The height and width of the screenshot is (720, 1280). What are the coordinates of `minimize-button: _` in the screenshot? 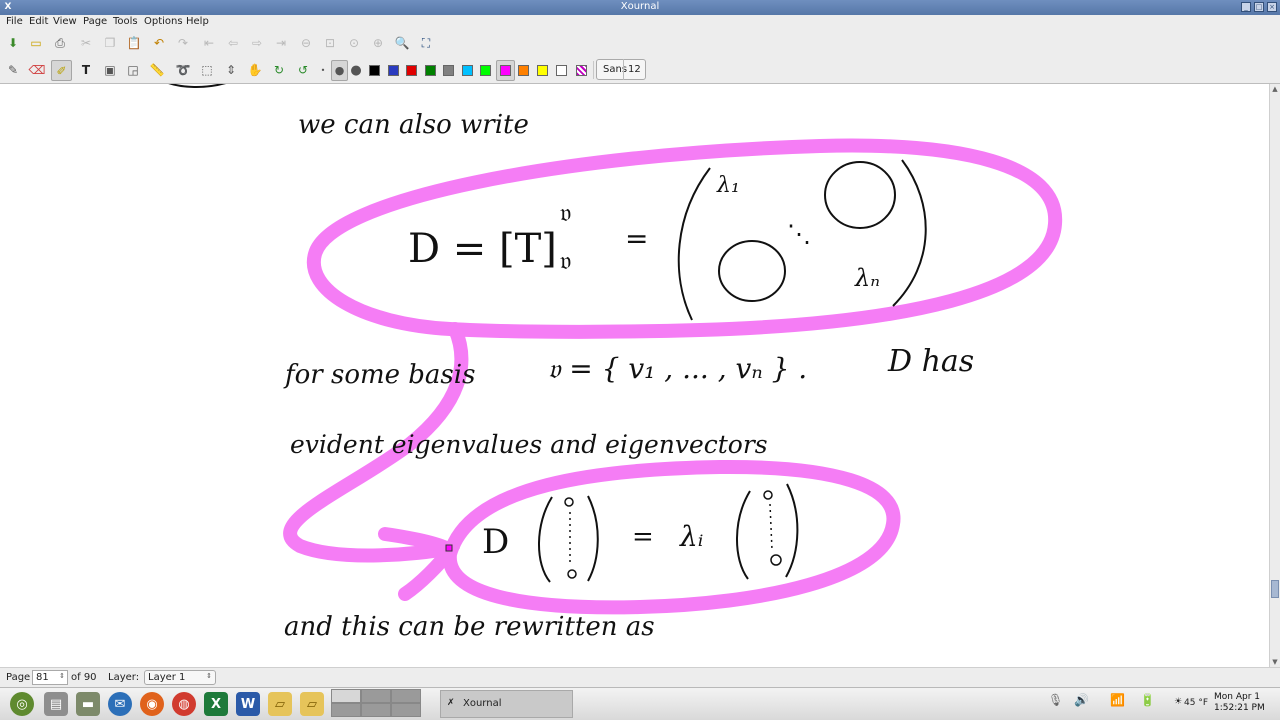 It's located at (1246, 7).